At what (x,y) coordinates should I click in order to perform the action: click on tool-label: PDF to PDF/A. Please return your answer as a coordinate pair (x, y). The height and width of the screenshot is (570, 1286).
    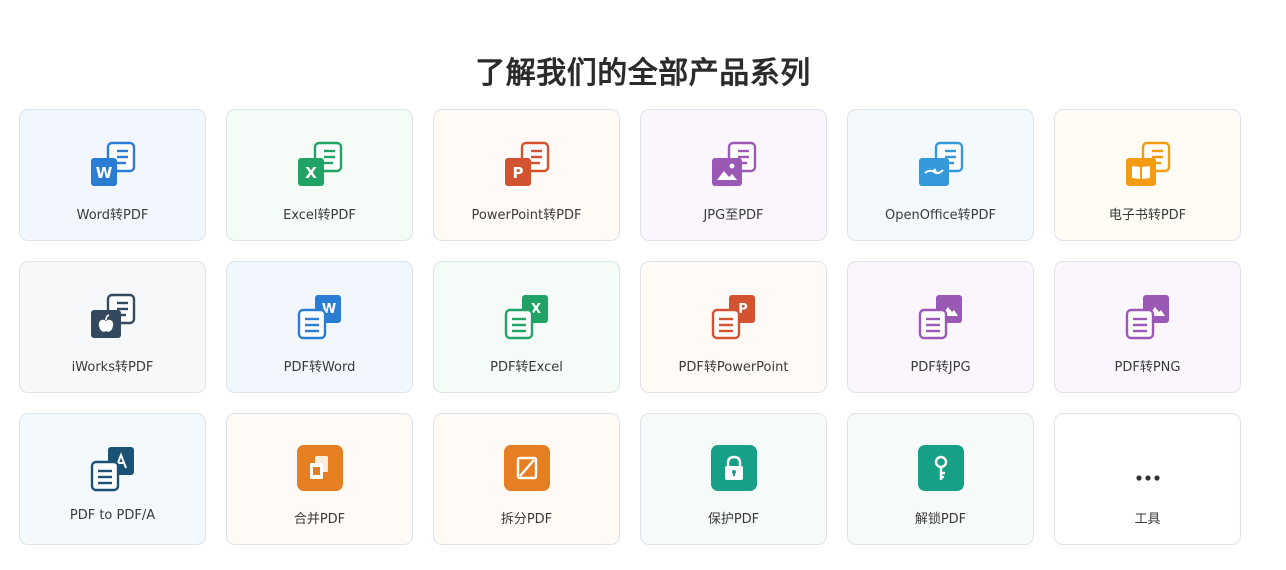
    Looking at the image, I should click on (112, 515).